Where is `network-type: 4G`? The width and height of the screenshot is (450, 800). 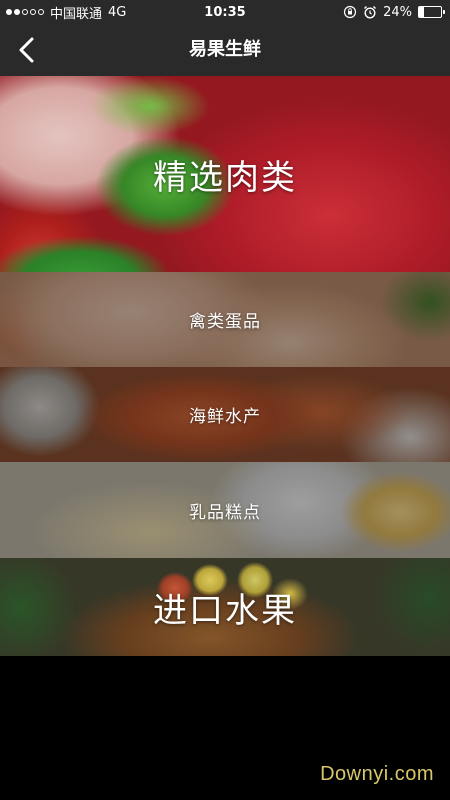
network-type: 4G is located at coordinates (117, 12).